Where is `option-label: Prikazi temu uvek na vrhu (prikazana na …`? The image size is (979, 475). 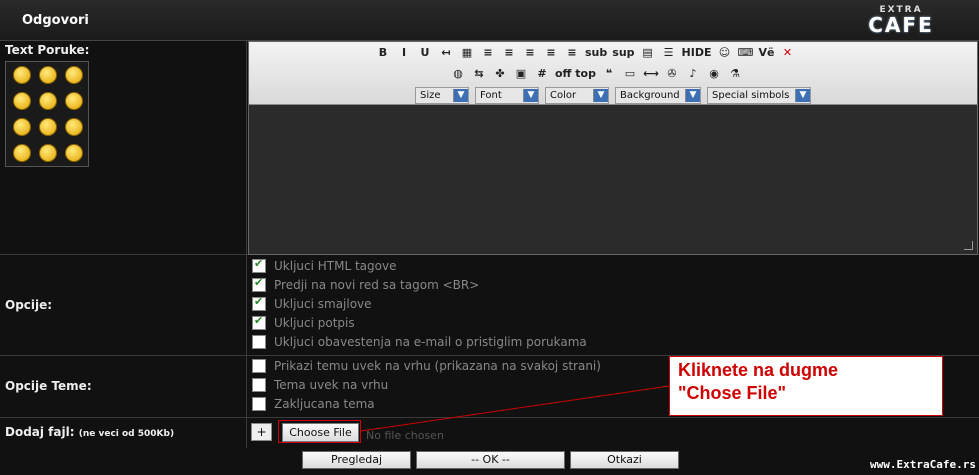
option-label: Prikazi temu uvek na vrhu (prikazana na … is located at coordinates (437, 366).